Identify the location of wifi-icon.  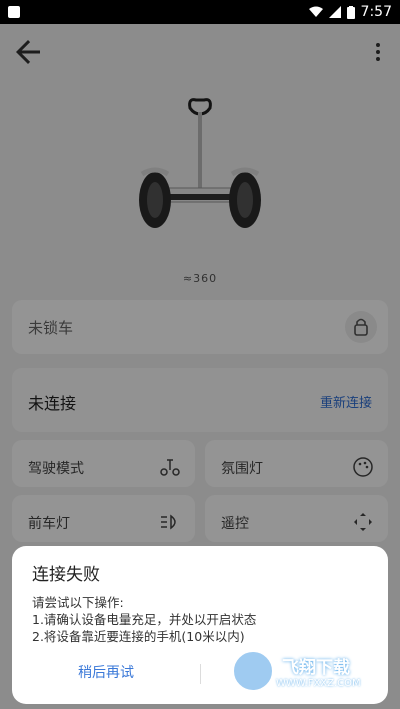
(315, 11).